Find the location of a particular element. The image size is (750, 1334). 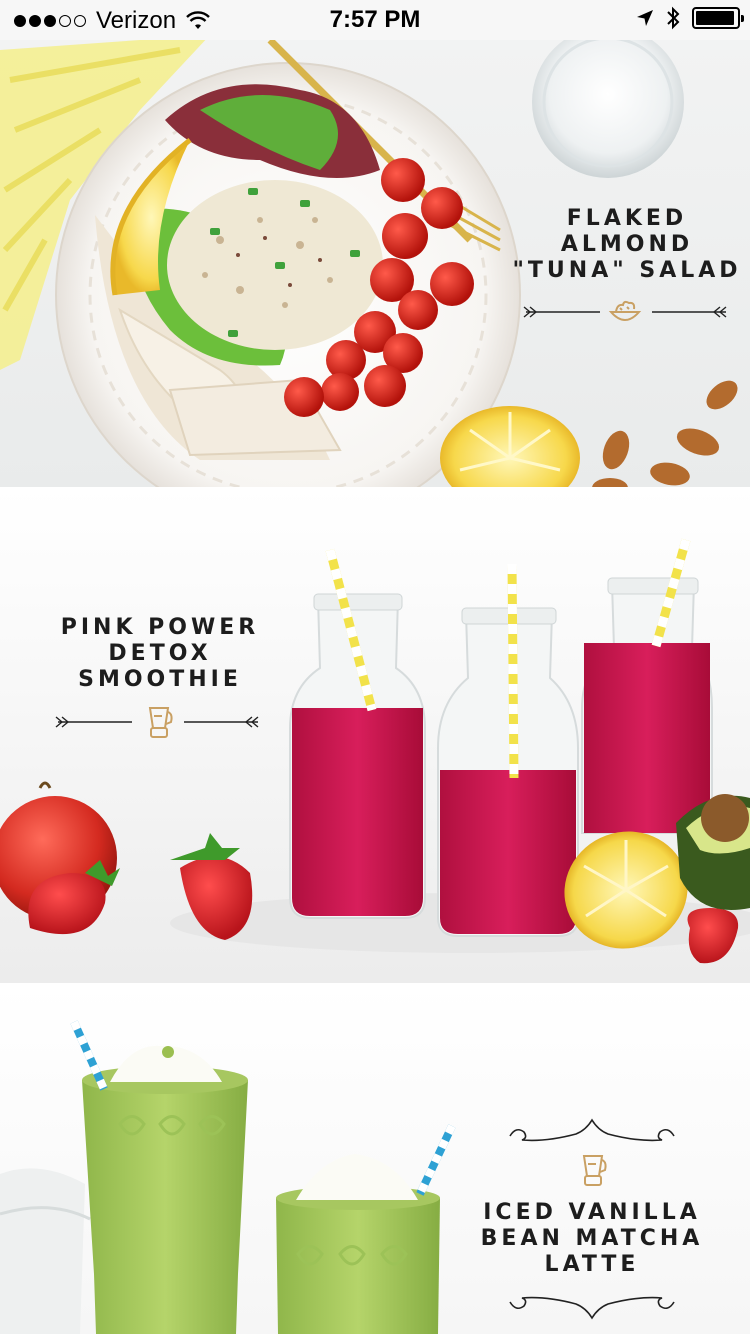

battery-icon is located at coordinates (718, 18).